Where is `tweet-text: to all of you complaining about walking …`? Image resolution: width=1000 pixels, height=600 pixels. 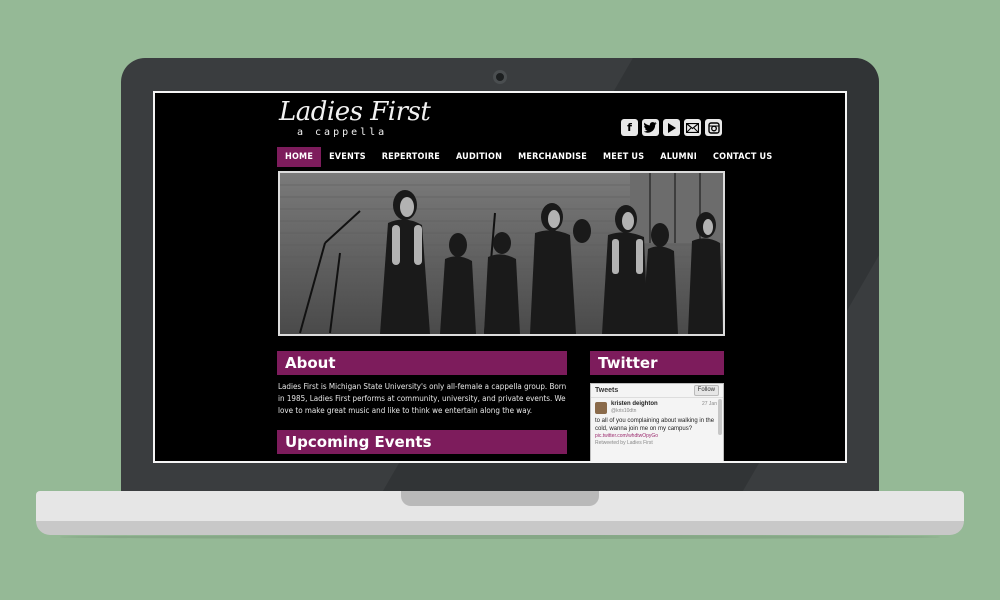 tweet-text: to all of you complaining about walking … is located at coordinates (655, 425).